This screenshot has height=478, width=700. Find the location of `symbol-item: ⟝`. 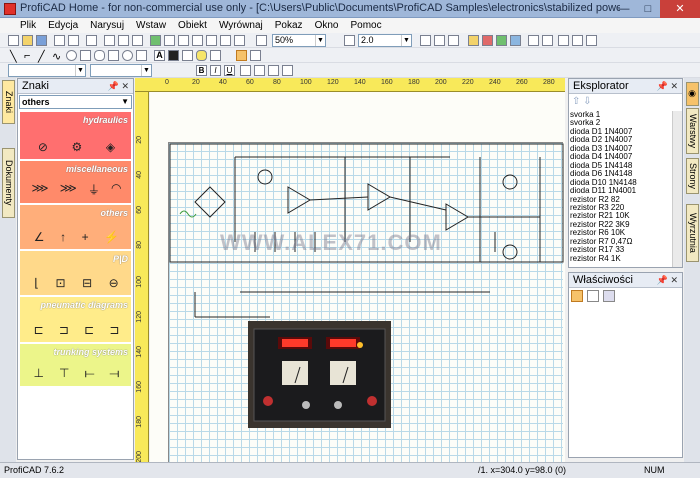

symbol-item: ⟝ is located at coordinates (89, 373).